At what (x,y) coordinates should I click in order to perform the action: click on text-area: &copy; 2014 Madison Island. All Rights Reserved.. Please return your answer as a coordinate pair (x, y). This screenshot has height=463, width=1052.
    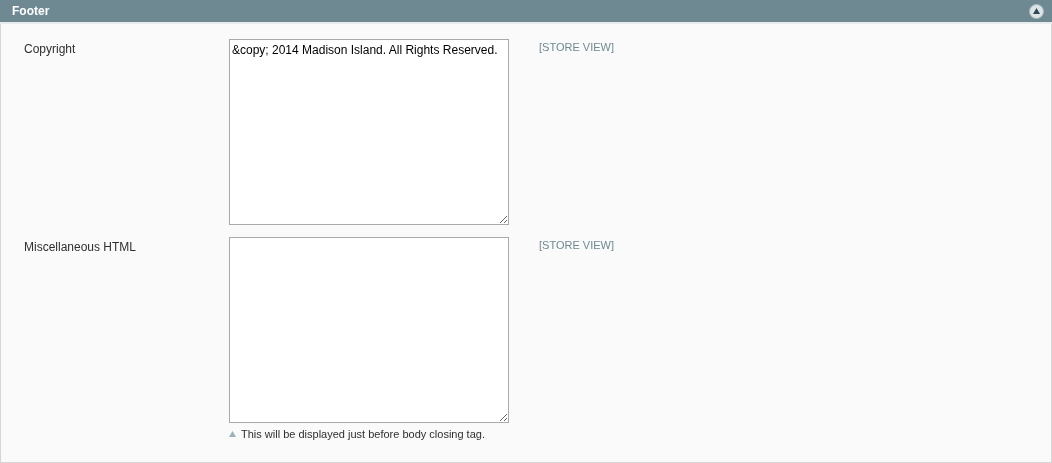
    Looking at the image, I should click on (369, 132).